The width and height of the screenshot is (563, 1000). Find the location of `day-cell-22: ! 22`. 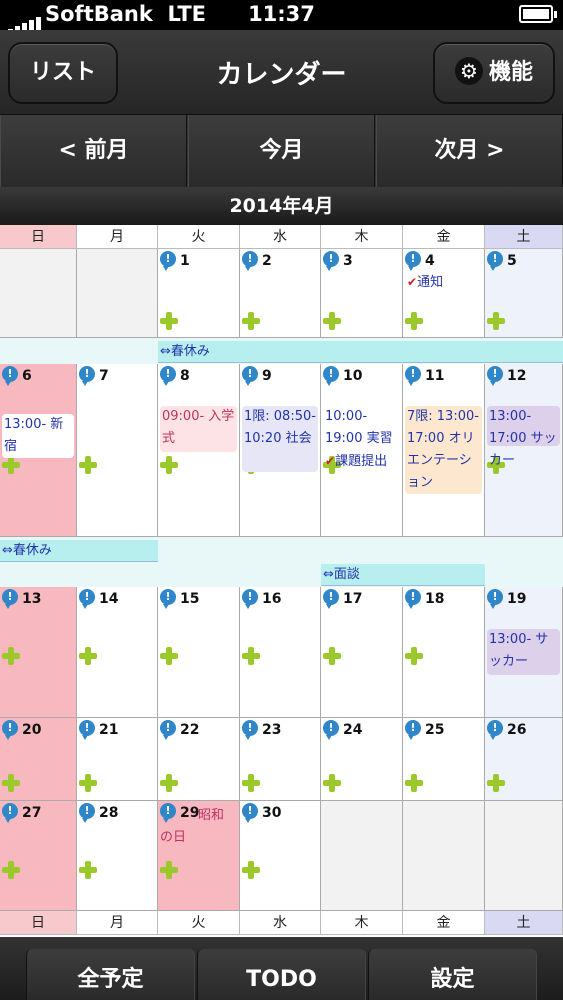

day-cell-22: ! 22 is located at coordinates (199, 759).